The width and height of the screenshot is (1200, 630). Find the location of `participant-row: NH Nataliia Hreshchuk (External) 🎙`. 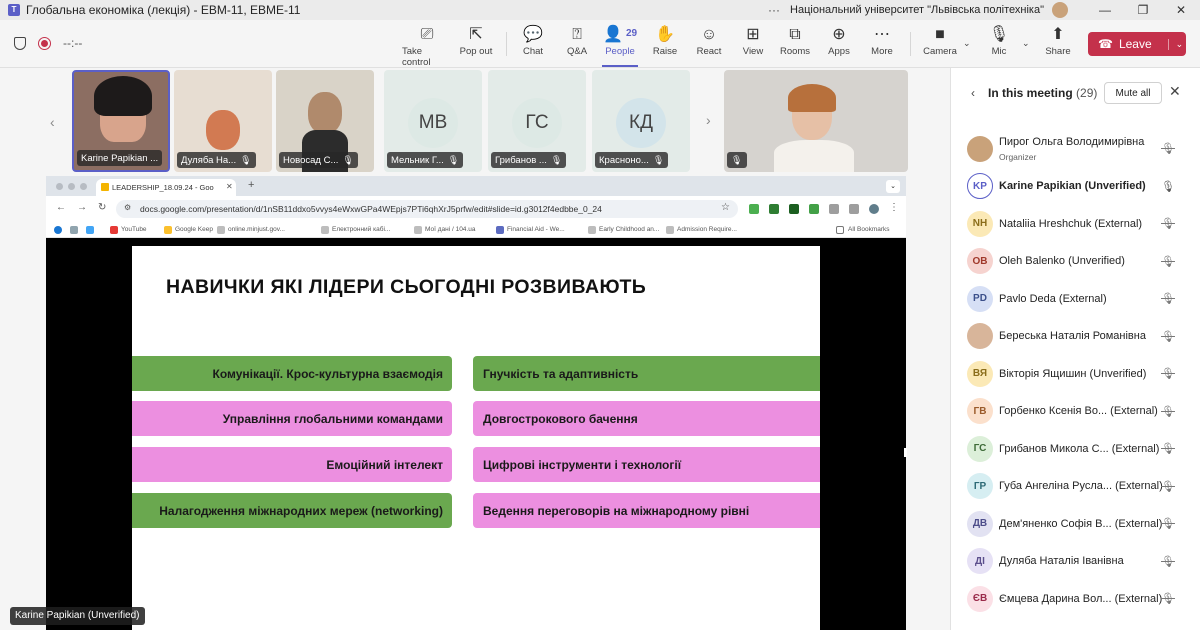

participant-row: NH Nataliia Hreshchuk (External) 🎙 is located at coordinates (1075, 224).